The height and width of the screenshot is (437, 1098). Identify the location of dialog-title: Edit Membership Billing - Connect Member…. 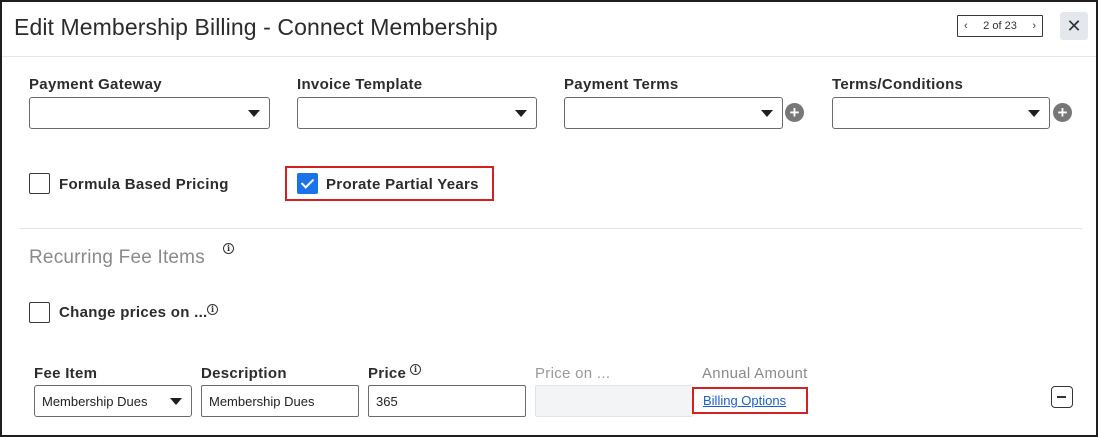
(256, 27).